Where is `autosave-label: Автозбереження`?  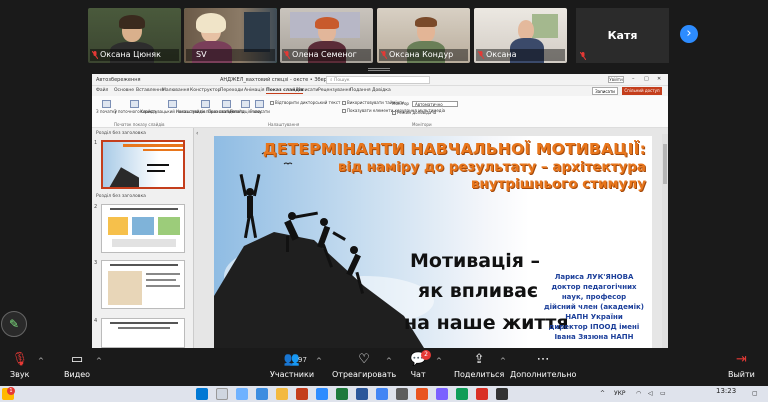
autosave-label: Автозбереження is located at coordinates (118, 80).